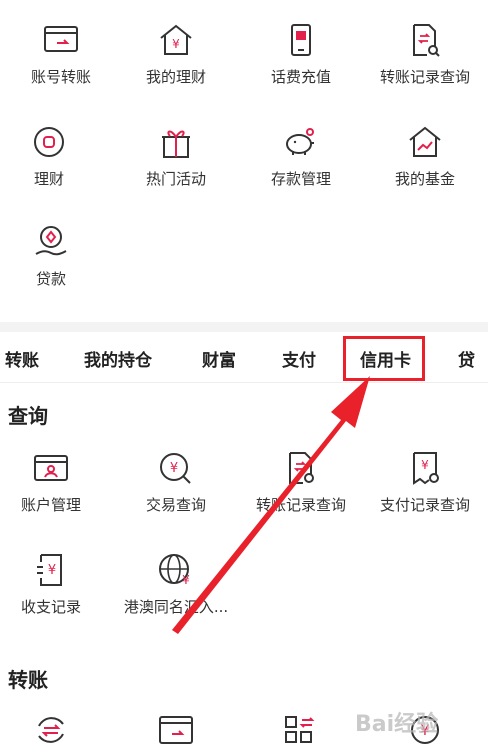 This screenshot has height=756, width=488. What do you see at coordinates (271, 505) in the screenshot?
I see `red-annotation-arrow` at bounding box center [271, 505].